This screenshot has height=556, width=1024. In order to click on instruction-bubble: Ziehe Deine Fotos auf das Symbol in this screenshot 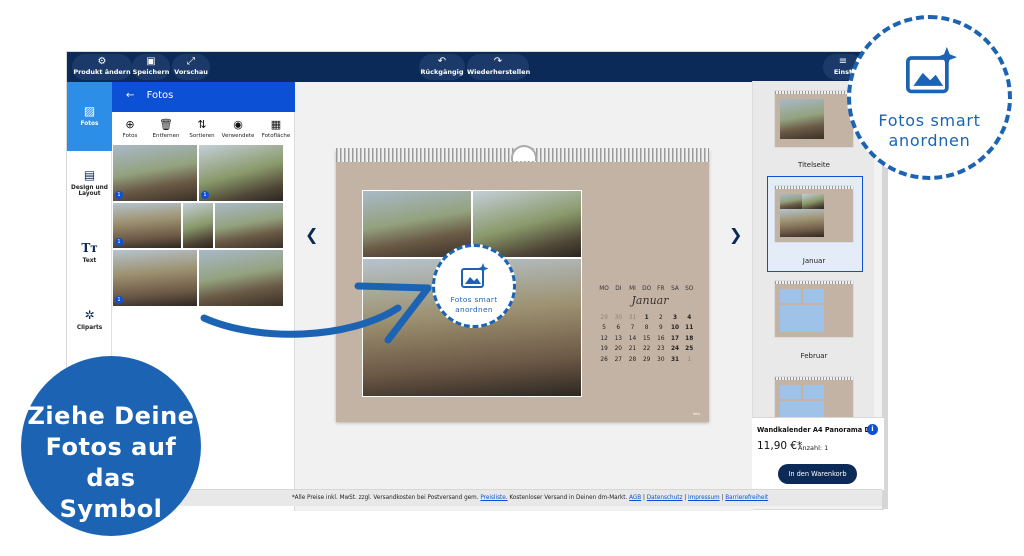, I will do `click(111, 446)`.